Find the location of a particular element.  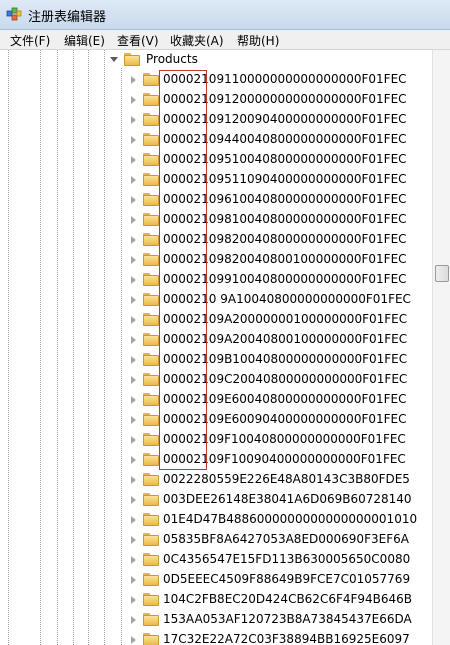

tree-node-product-key: 00002109B10040800000000000F01FEC is located at coordinates (216, 360).